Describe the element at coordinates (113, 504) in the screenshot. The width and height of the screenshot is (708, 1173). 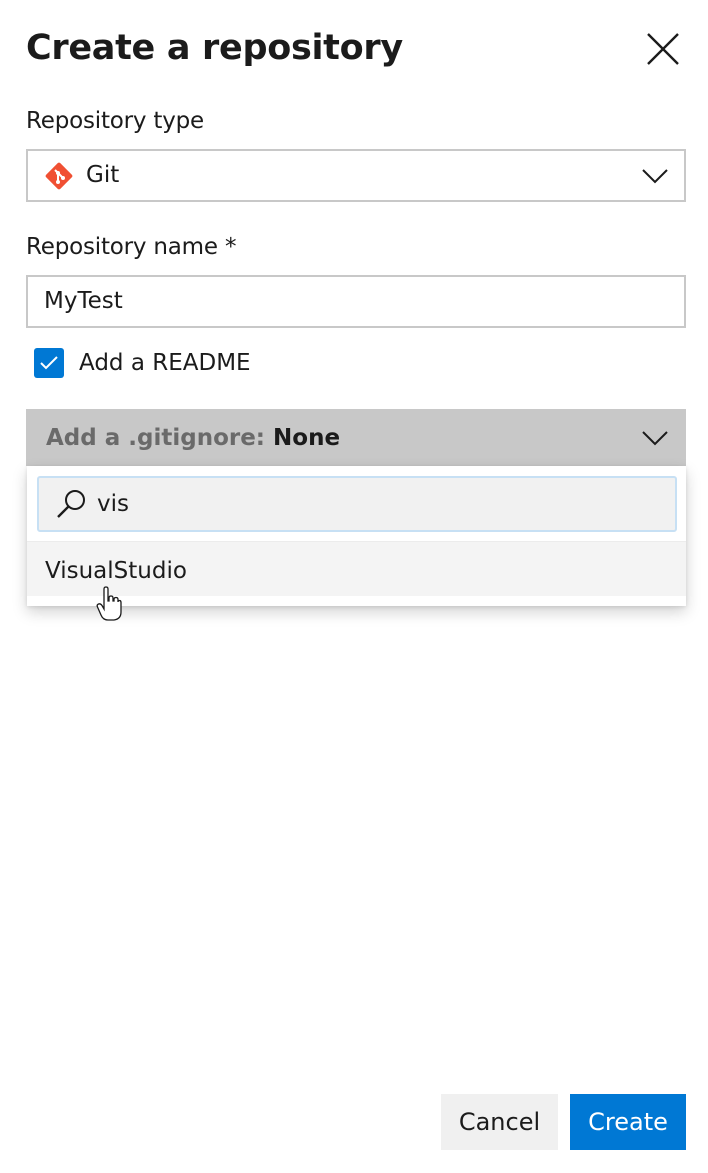
I see `search-query-text: vis` at that location.